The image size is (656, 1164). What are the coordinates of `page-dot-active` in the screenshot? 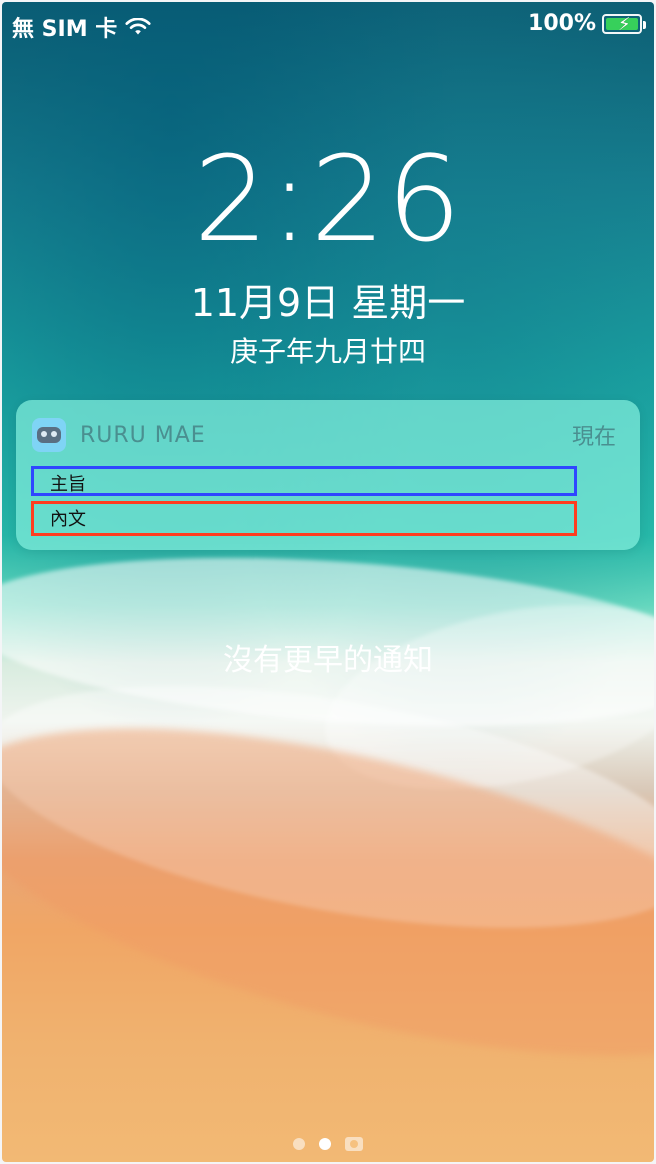 It's located at (325, 1144).